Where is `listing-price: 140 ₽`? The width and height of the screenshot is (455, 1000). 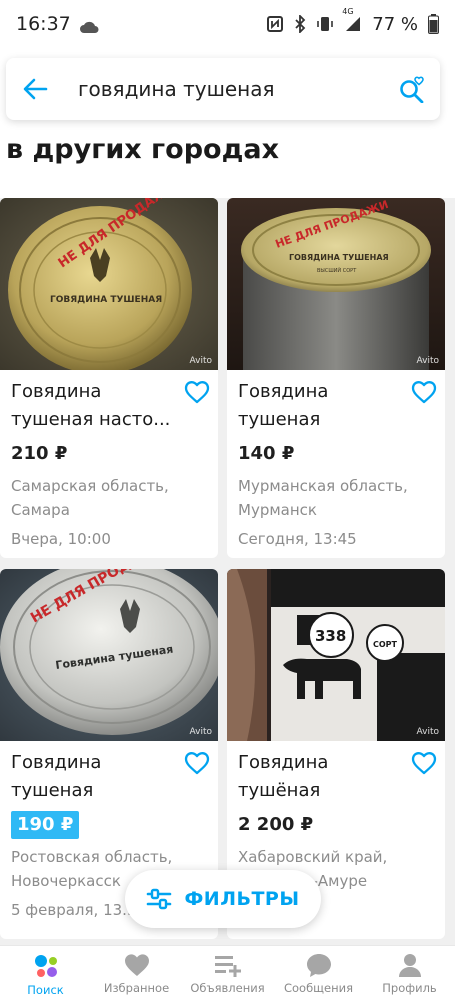 listing-price: 140 ₽ is located at coordinates (266, 453).